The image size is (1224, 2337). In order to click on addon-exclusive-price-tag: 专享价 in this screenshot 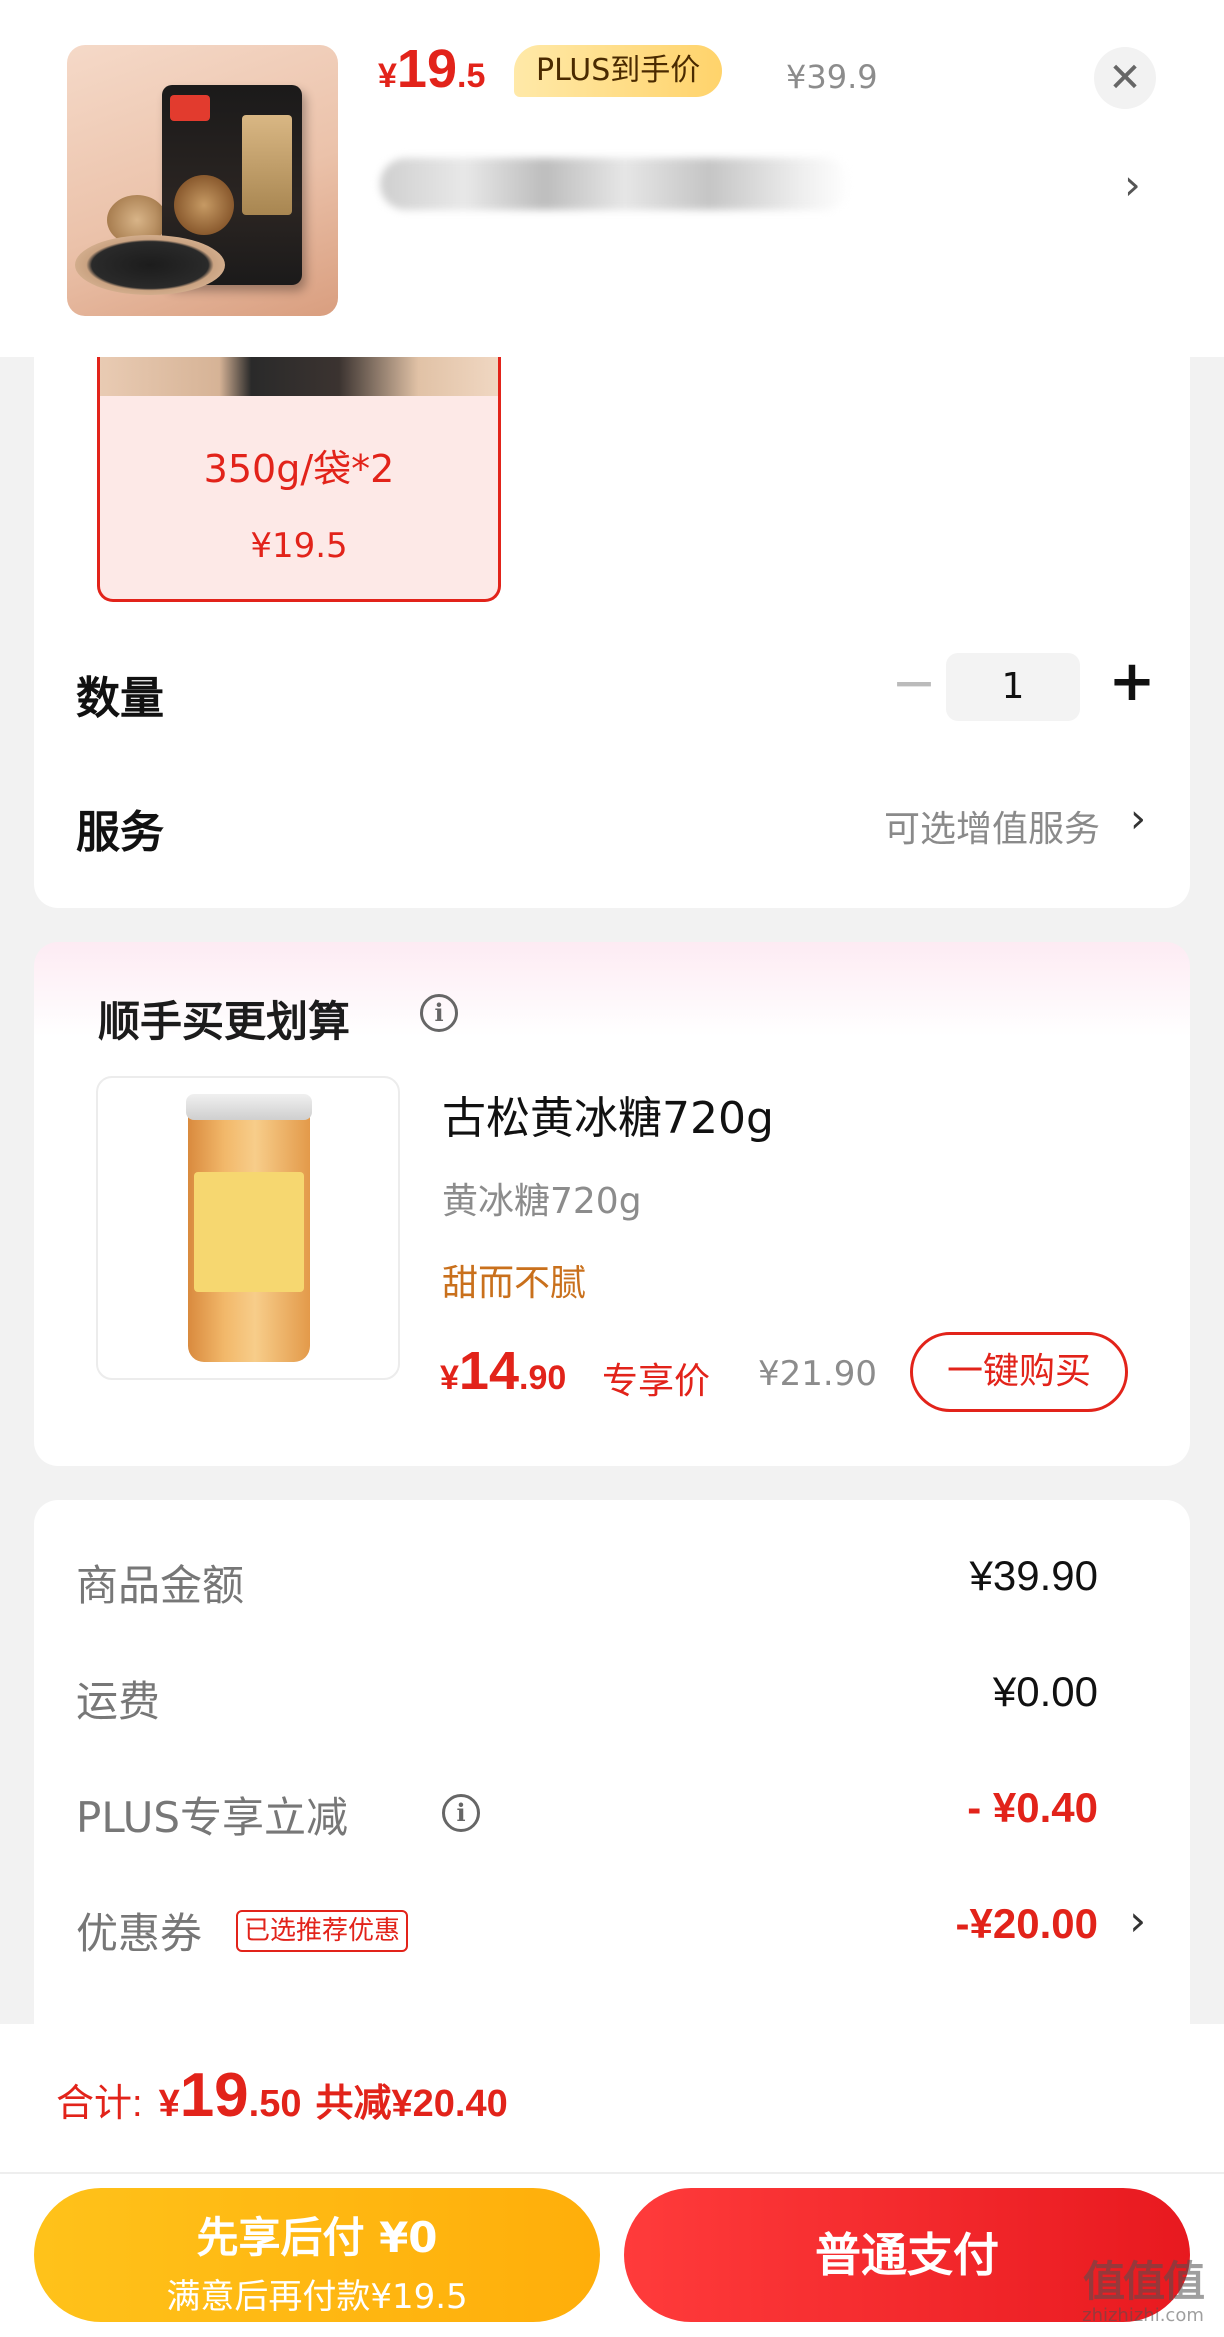, I will do `click(656, 1381)`.